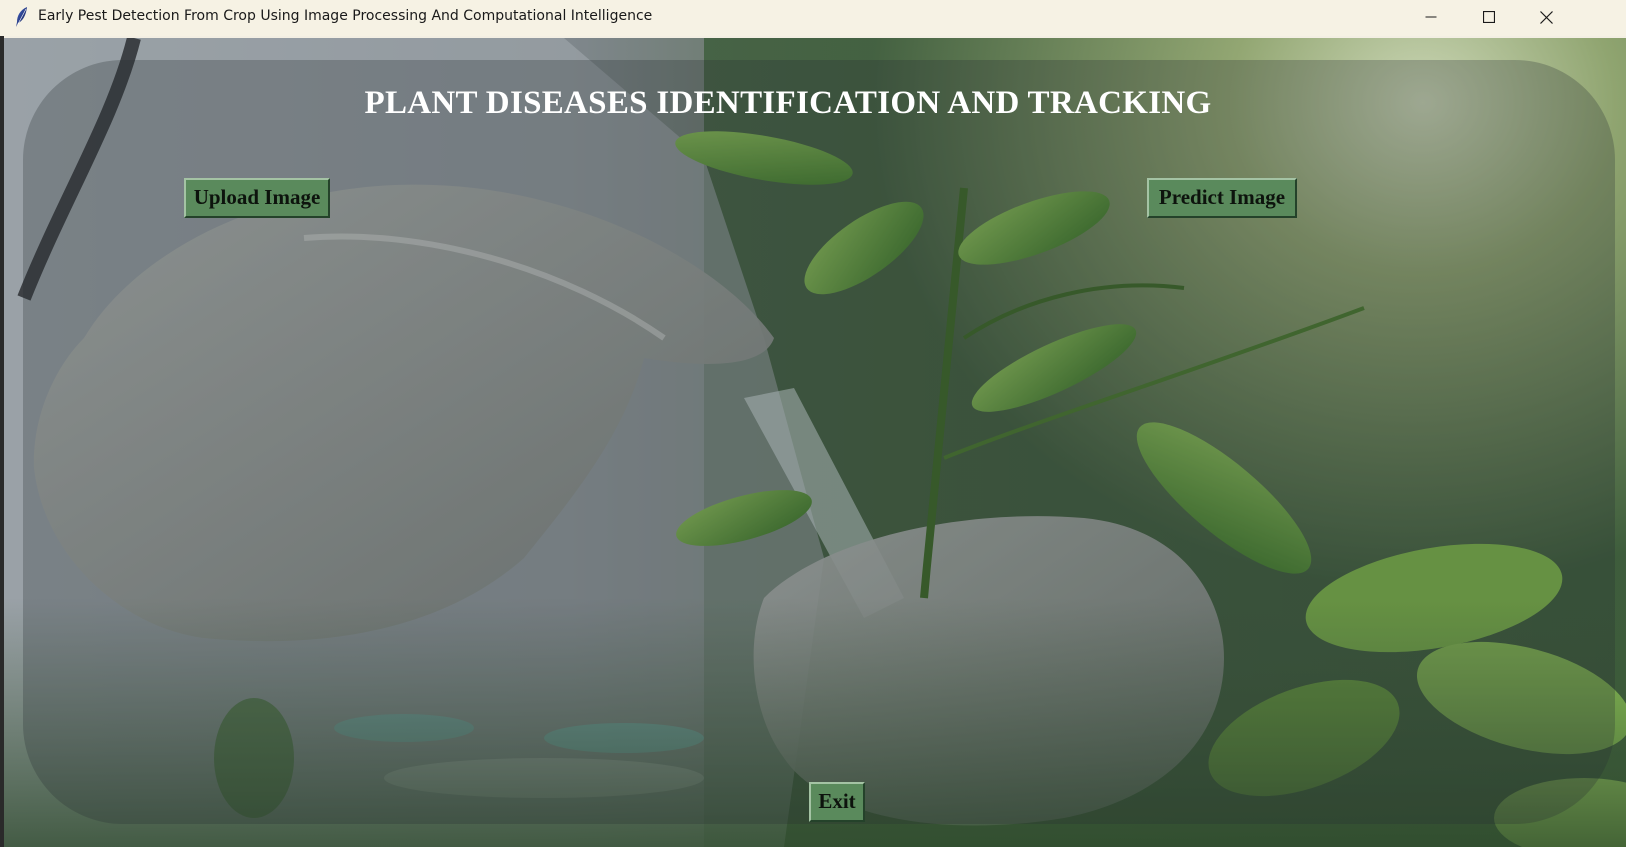 This screenshot has height=847, width=1626. I want to click on close-icon, so click(1546, 17).